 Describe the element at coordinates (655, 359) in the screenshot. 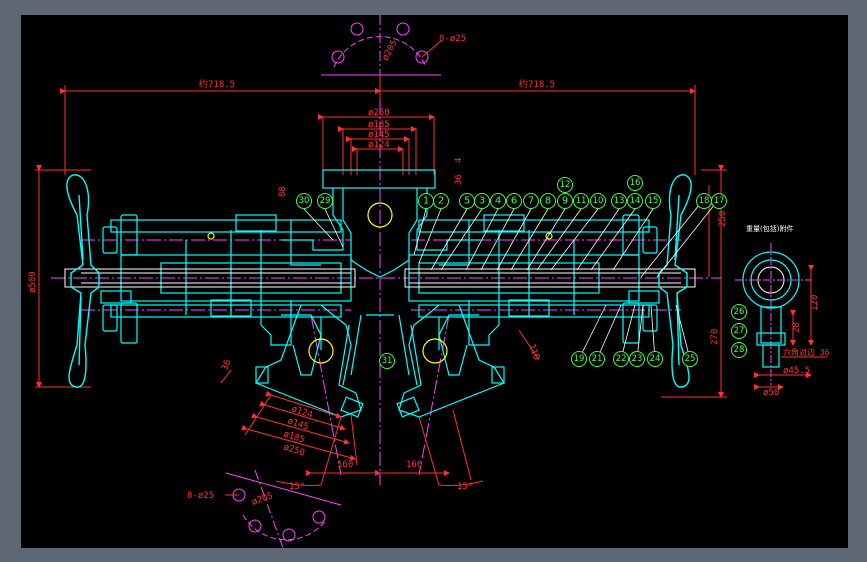

I see `callout-bottom-label: 24` at that location.